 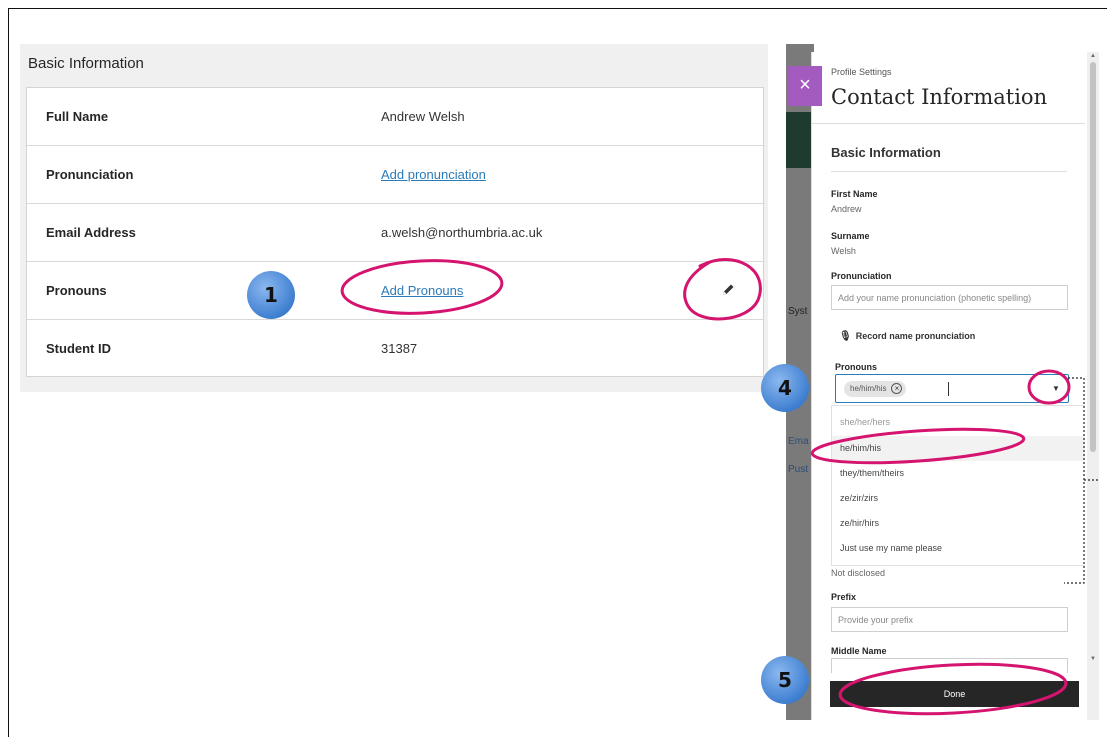 I want to click on pronunciation-field-label: Pronunciation, so click(x=861, y=276).